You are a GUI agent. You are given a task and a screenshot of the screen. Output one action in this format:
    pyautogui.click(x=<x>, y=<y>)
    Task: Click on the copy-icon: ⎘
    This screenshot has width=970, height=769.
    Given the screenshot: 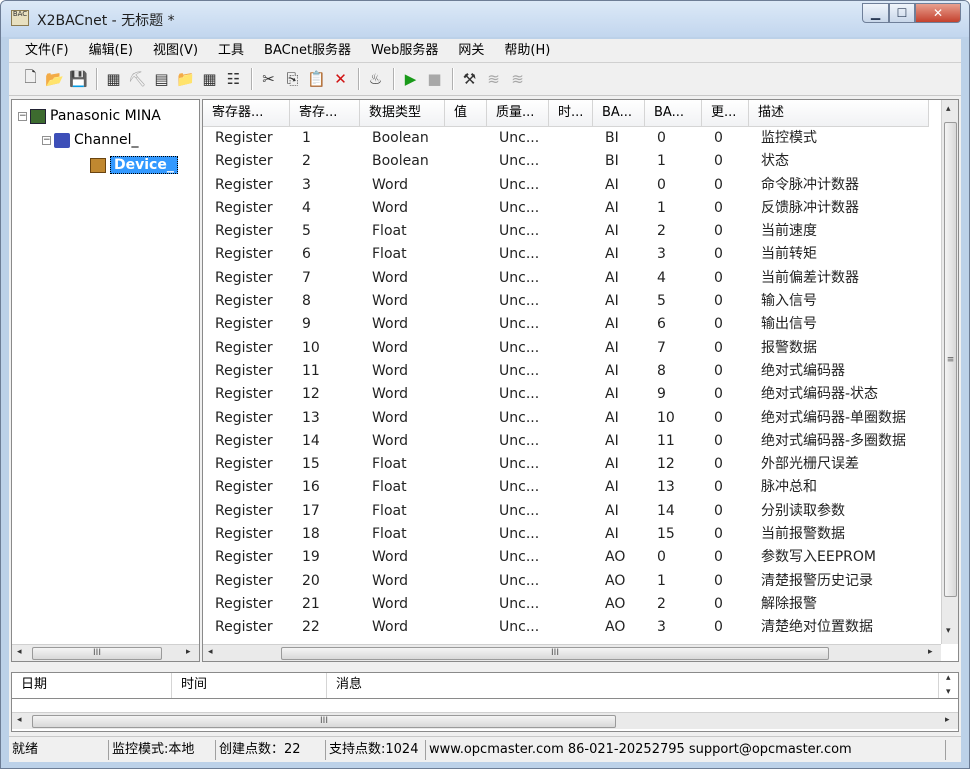 What is the action you would take?
    pyautogui.click(x=292, y=79)
    